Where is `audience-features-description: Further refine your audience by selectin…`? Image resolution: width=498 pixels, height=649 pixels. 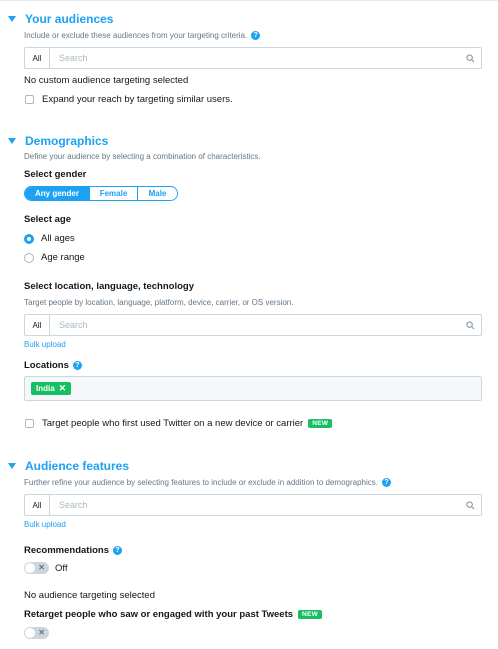 audience-features-description: Further refine your audience by selectin… is located at coordinates (207, 482).